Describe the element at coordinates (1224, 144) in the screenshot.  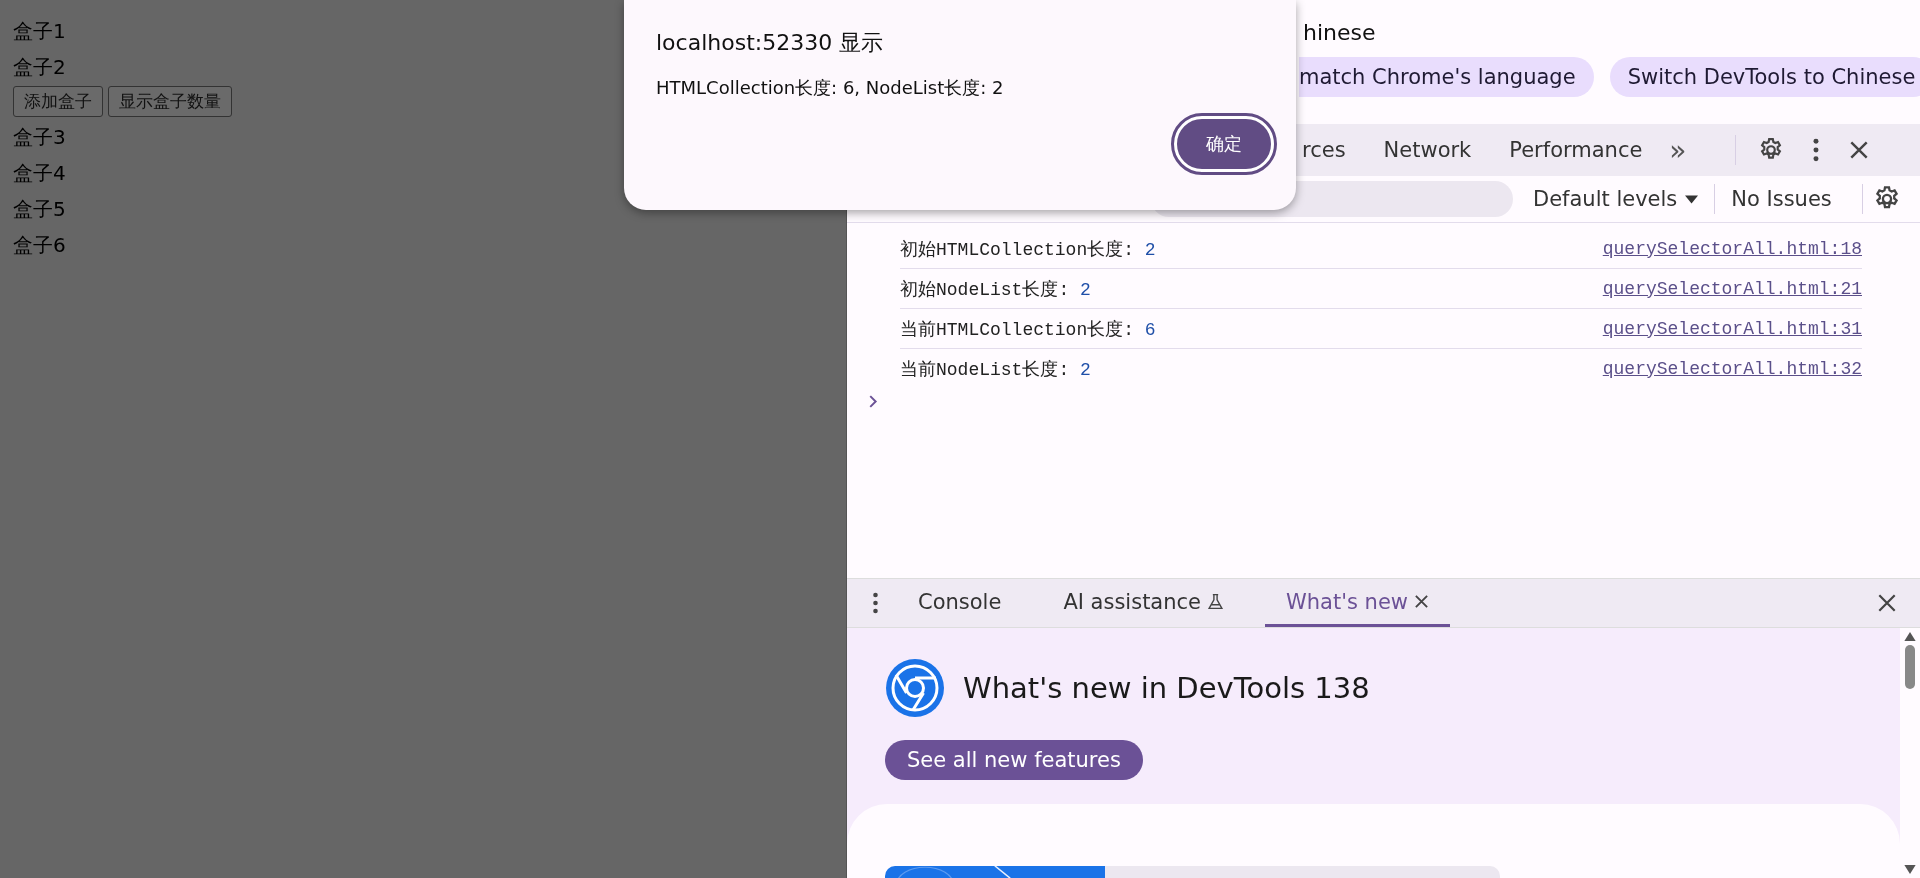
I see `ok-button: 确定` at that location.